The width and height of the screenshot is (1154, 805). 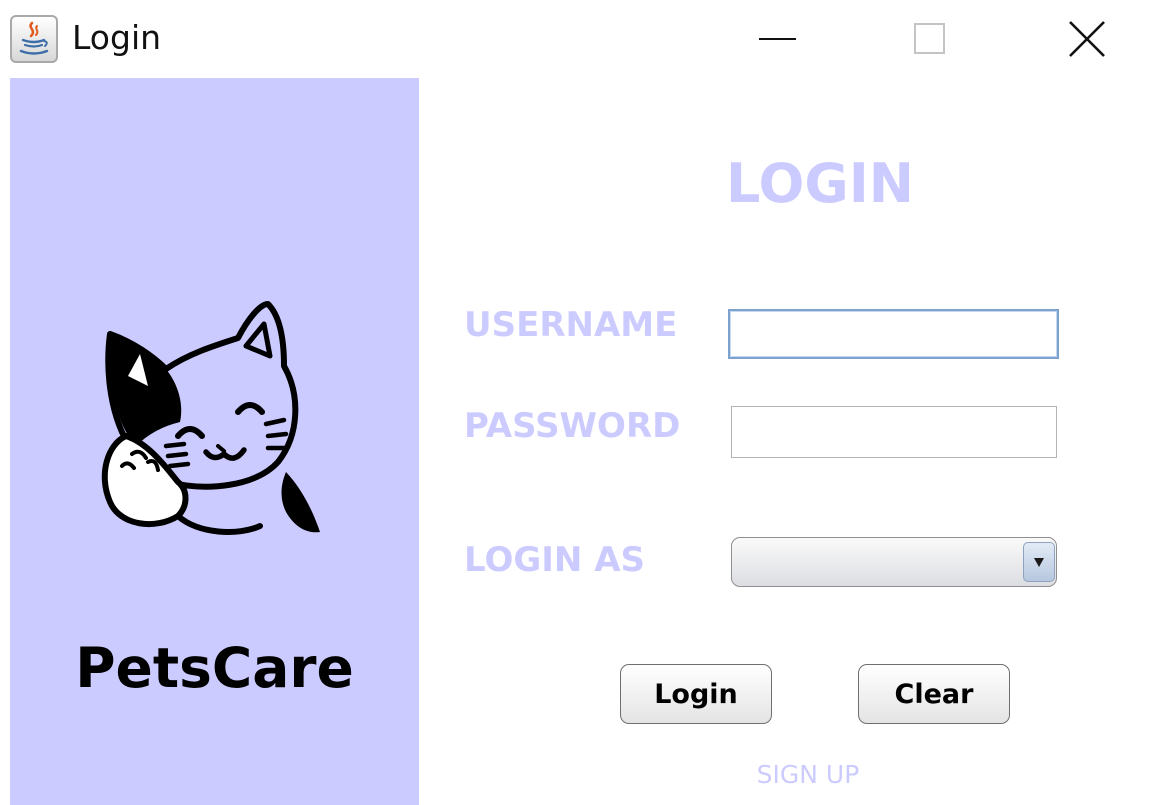 I want to click on username-input, so click(x=893, y=334).